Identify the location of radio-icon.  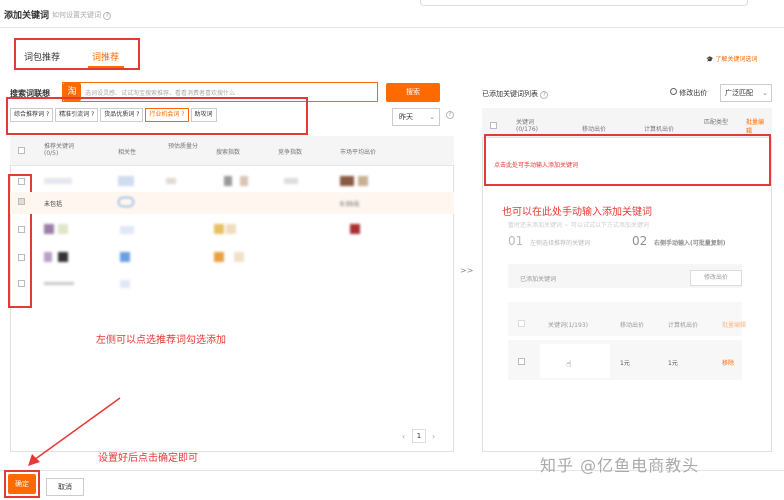
(673, 91).